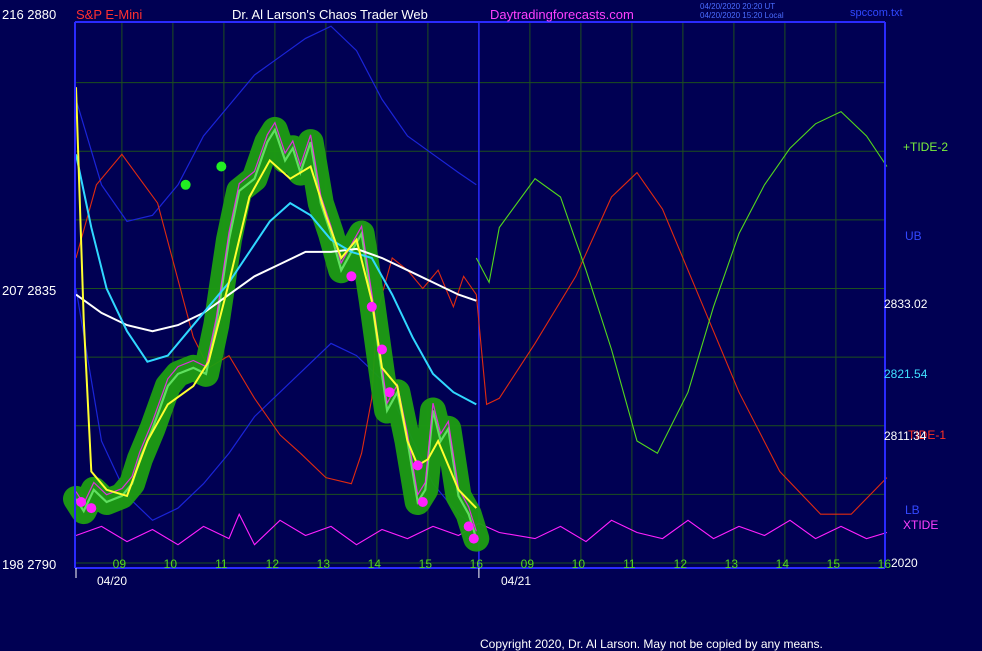  What do you see at coordinates (29, 290) in the screenshot?
I see `left-mid-tick: 207 2835` at bounding box center [29, 290].